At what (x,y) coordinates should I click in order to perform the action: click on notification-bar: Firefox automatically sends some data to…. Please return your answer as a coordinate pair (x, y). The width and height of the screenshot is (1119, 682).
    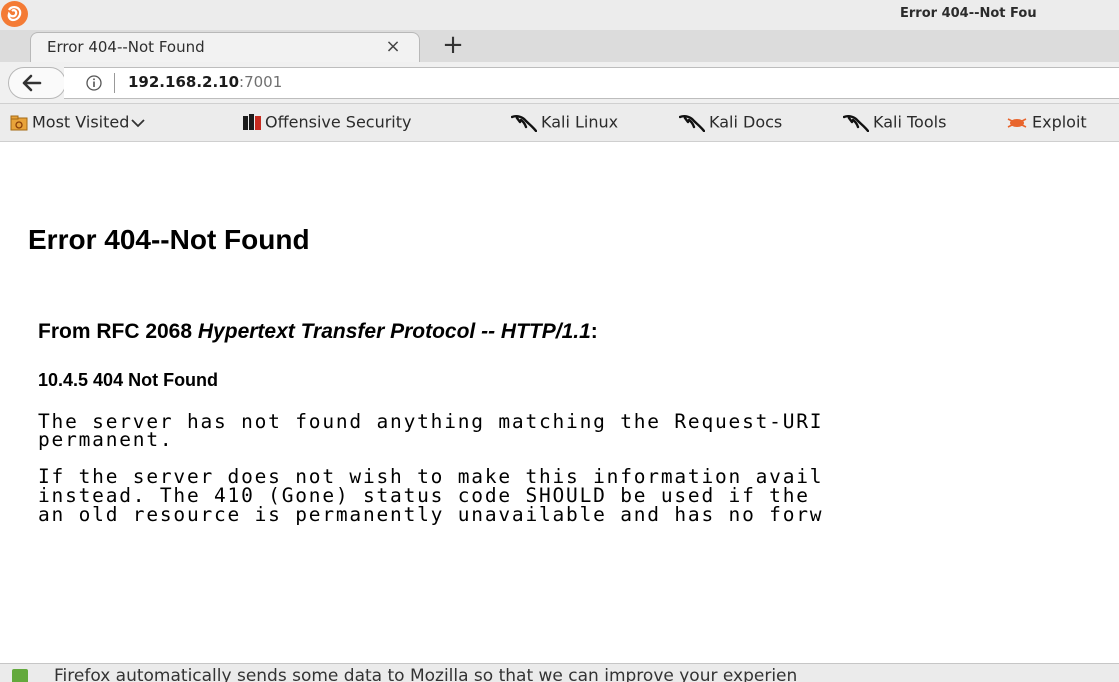
    Looking at the image, I should click on (559, 672).